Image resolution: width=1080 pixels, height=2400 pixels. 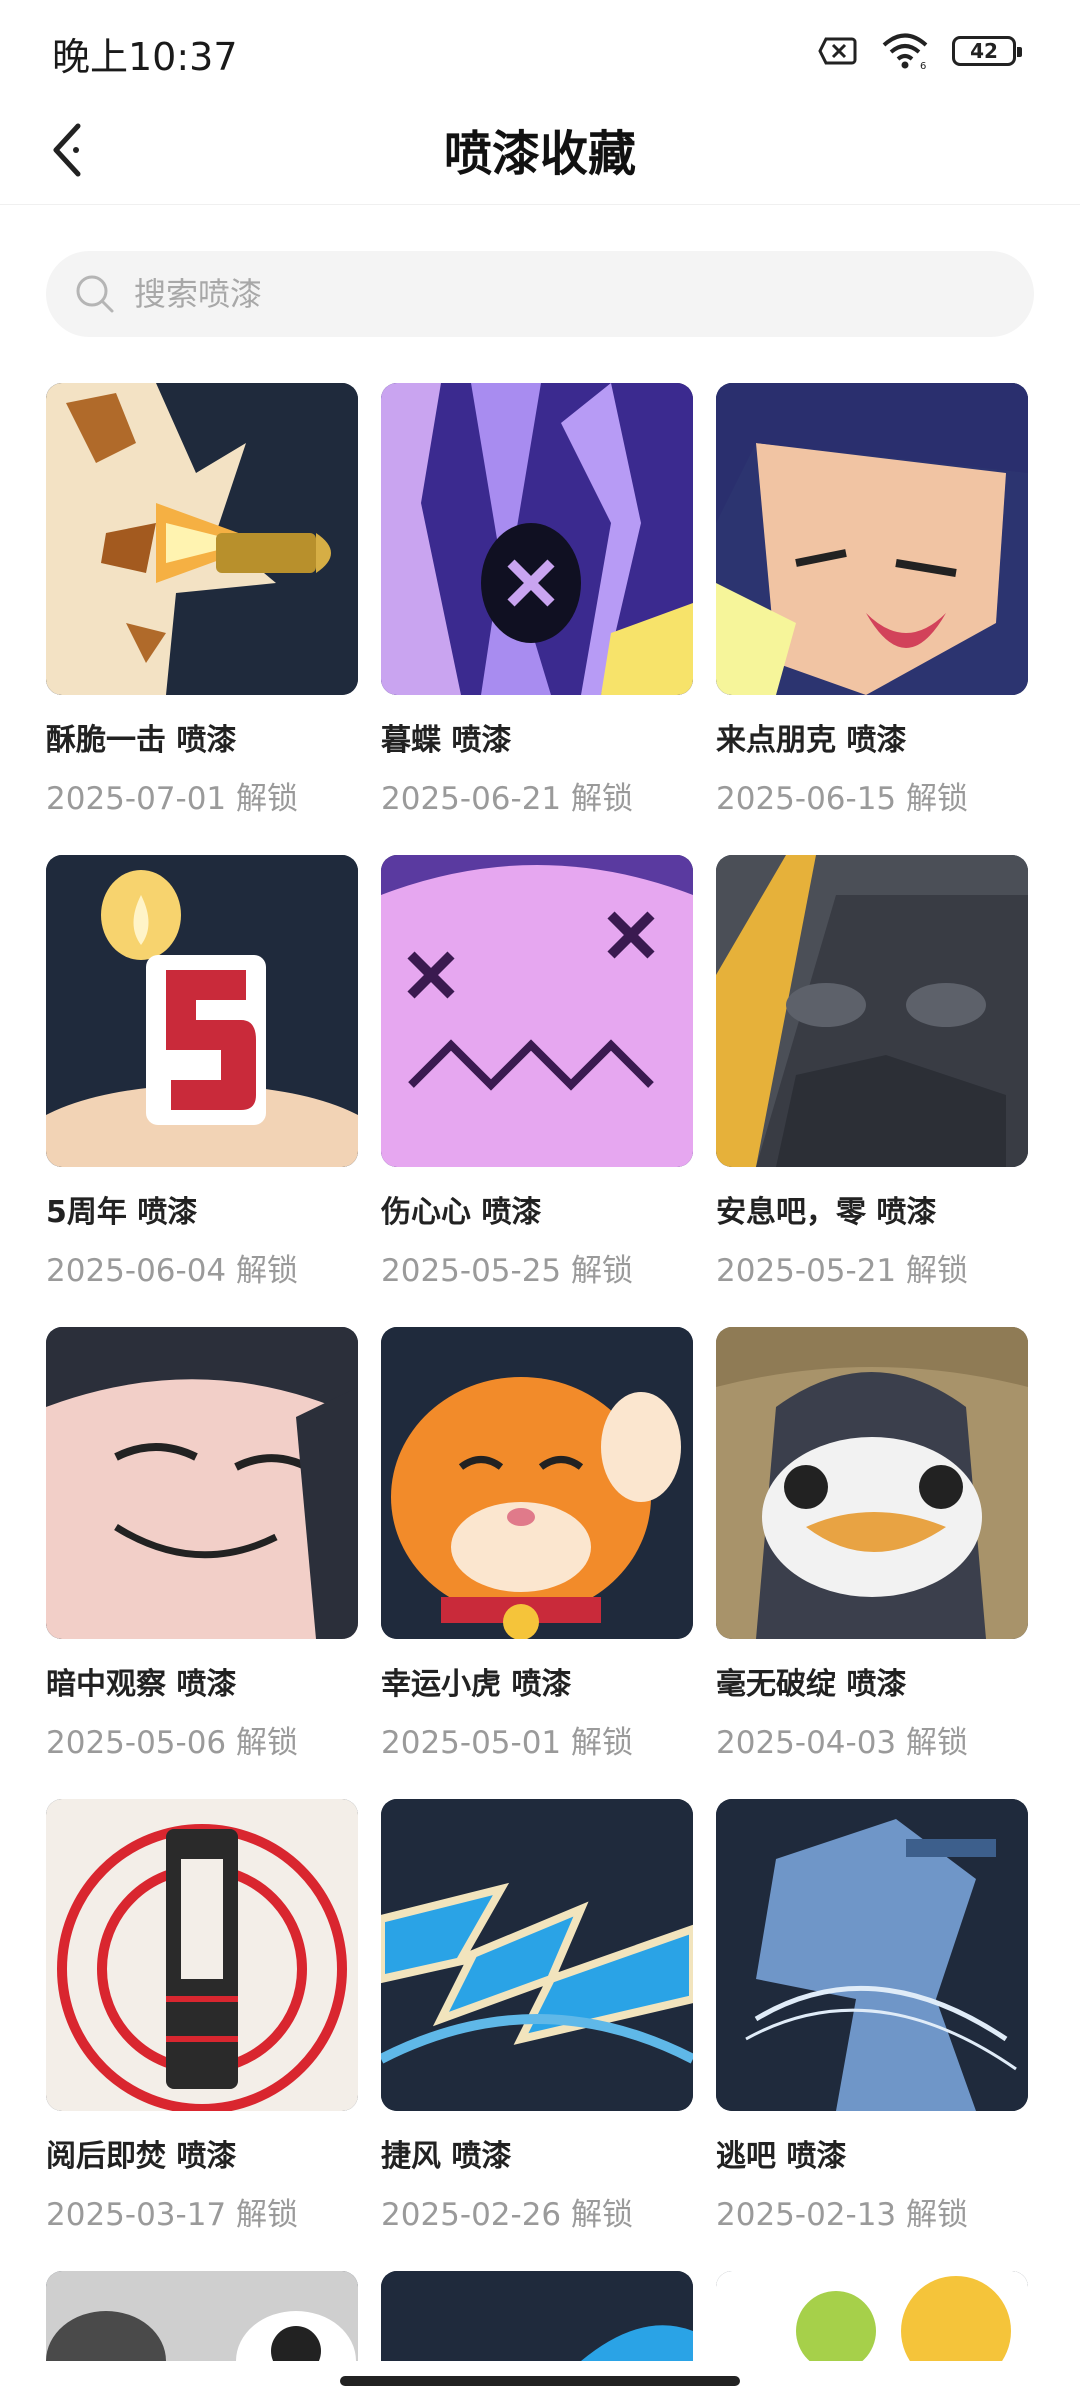 What do you see at coordinates (507, 799) in the screenshot?
I see `unlock-date: 2025-06-21 解锁` at bounding box center [507, 799].